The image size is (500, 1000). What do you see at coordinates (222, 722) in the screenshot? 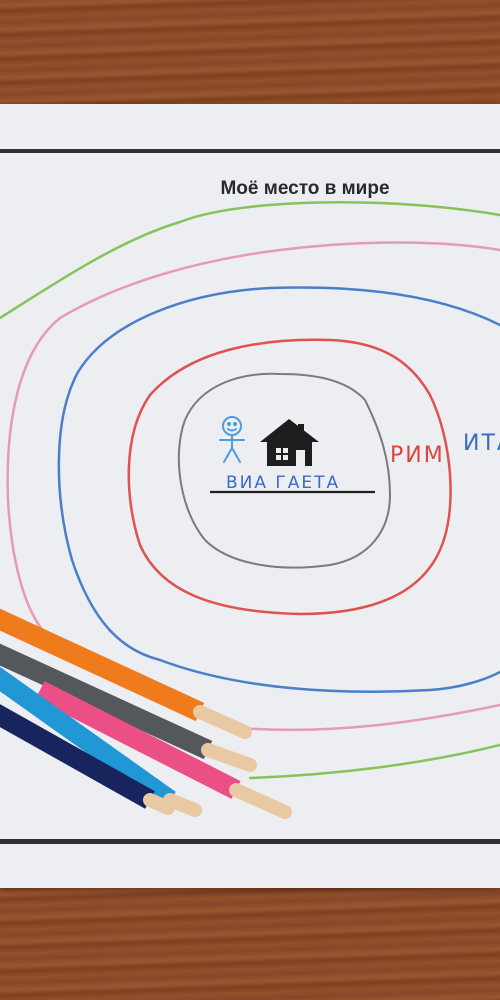
I see `orange-pencil-tip` at bounding box center [222, 722].